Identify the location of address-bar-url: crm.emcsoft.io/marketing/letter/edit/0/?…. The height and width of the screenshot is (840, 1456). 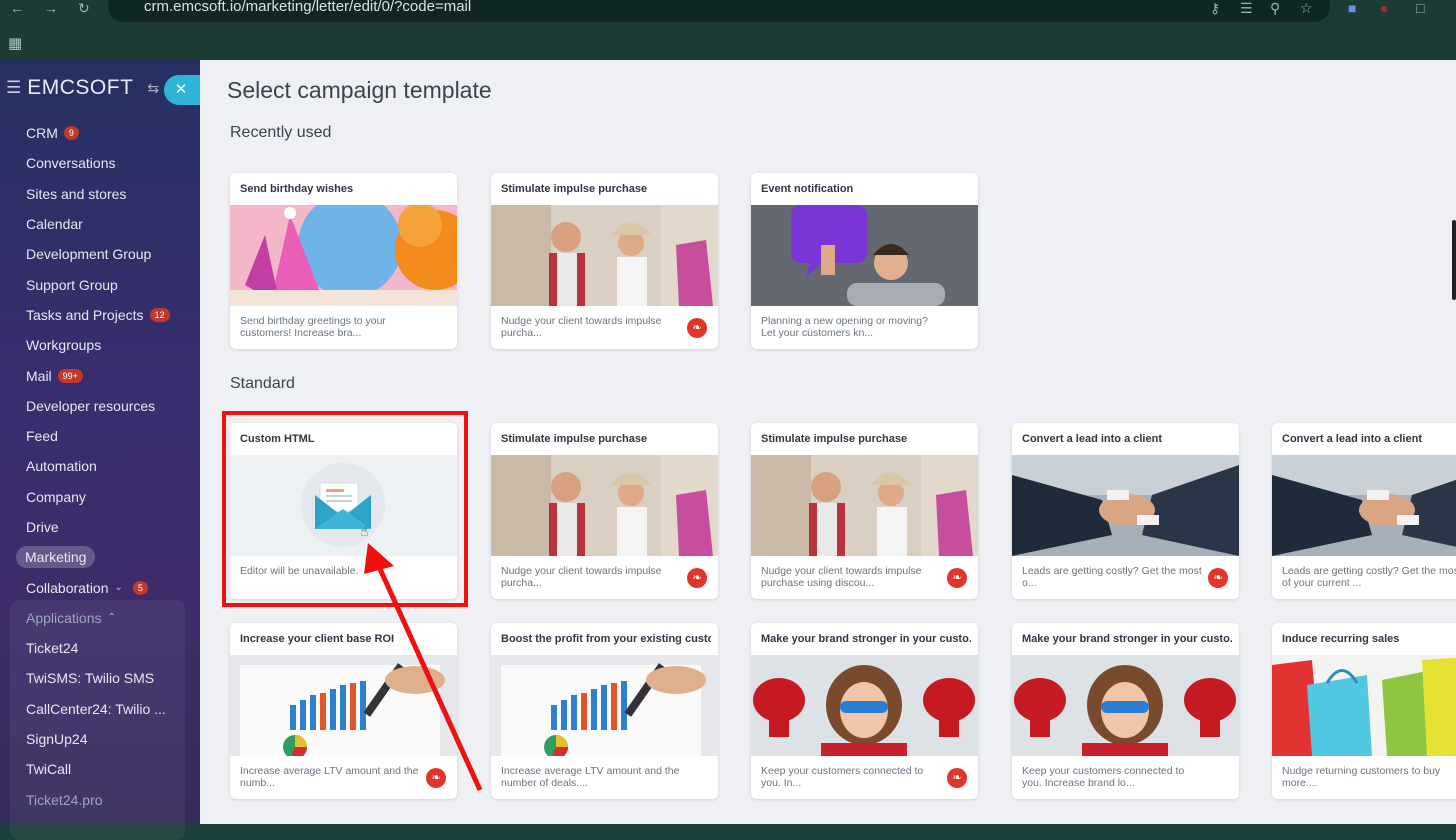
(308, 7).